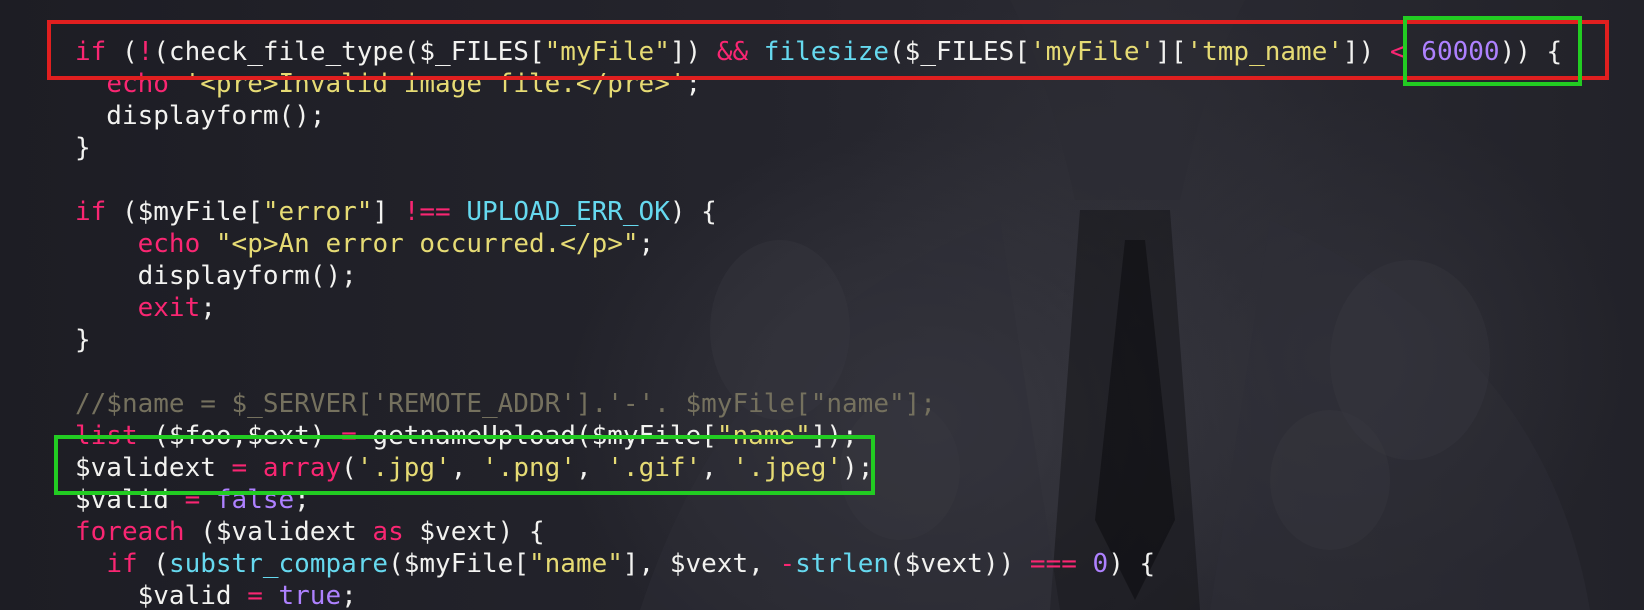 The height and width of the screenshot is (610, 1644). What do you see at coordinates (818, 84) in the screenshot?
I see `code-line: echo '<pre>Invalid image file.</pre>';` at bounding box center [818, 84].